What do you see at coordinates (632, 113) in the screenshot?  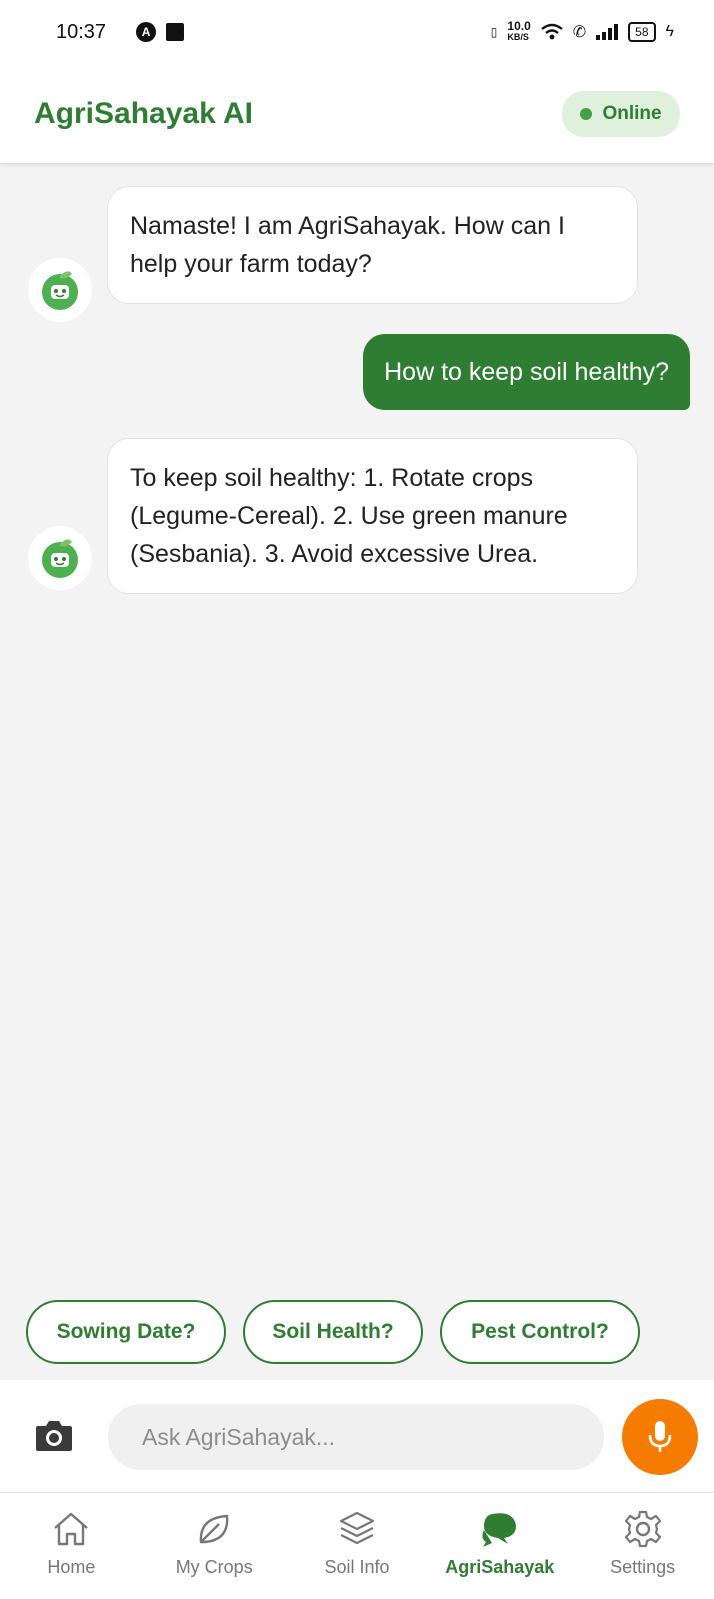 I see `status-badge-label: Online` at bounding box center [632, 113].